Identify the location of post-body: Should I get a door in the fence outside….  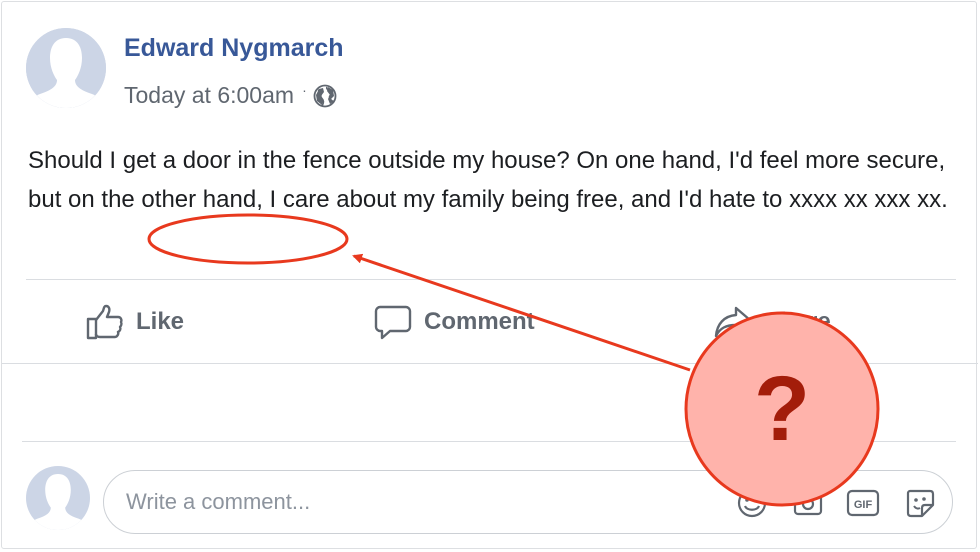
(493, 180).